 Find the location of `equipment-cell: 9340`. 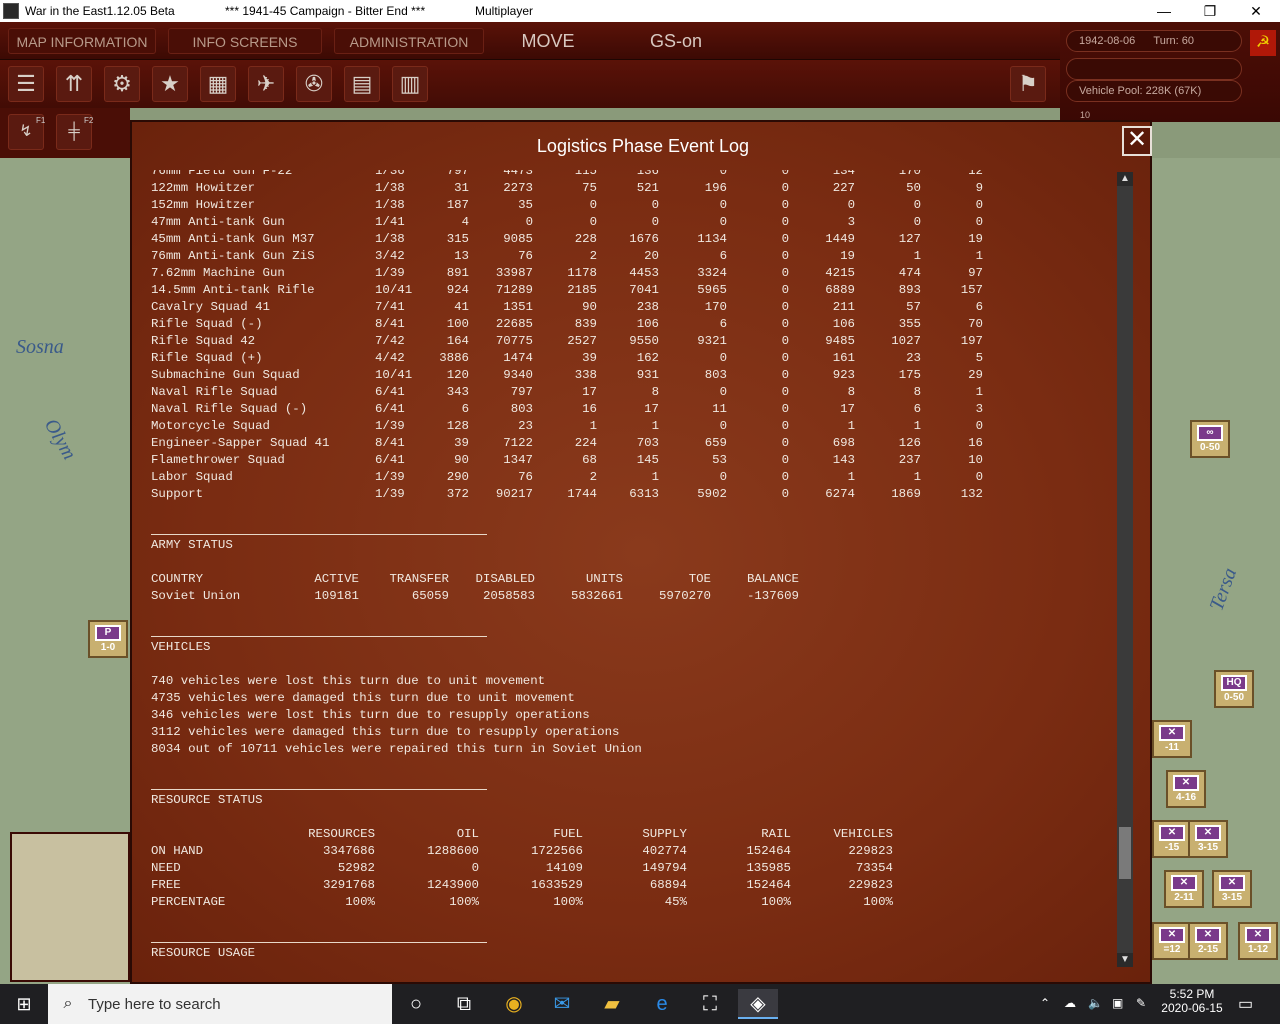

equipment-cell: 9340 is located at coordinates (518, 375).